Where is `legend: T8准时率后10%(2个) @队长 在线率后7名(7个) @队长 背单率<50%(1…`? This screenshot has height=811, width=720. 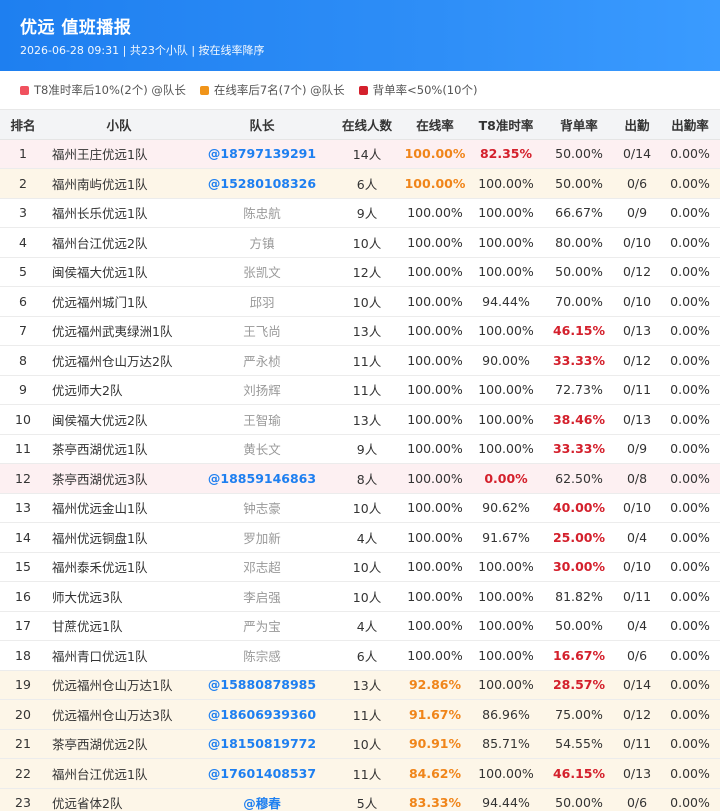 legend: T8准时率后10%(2个) @队长 在线率后7名(7个) @队长 背单率<50%(1… is located at coordinates (360, 90).